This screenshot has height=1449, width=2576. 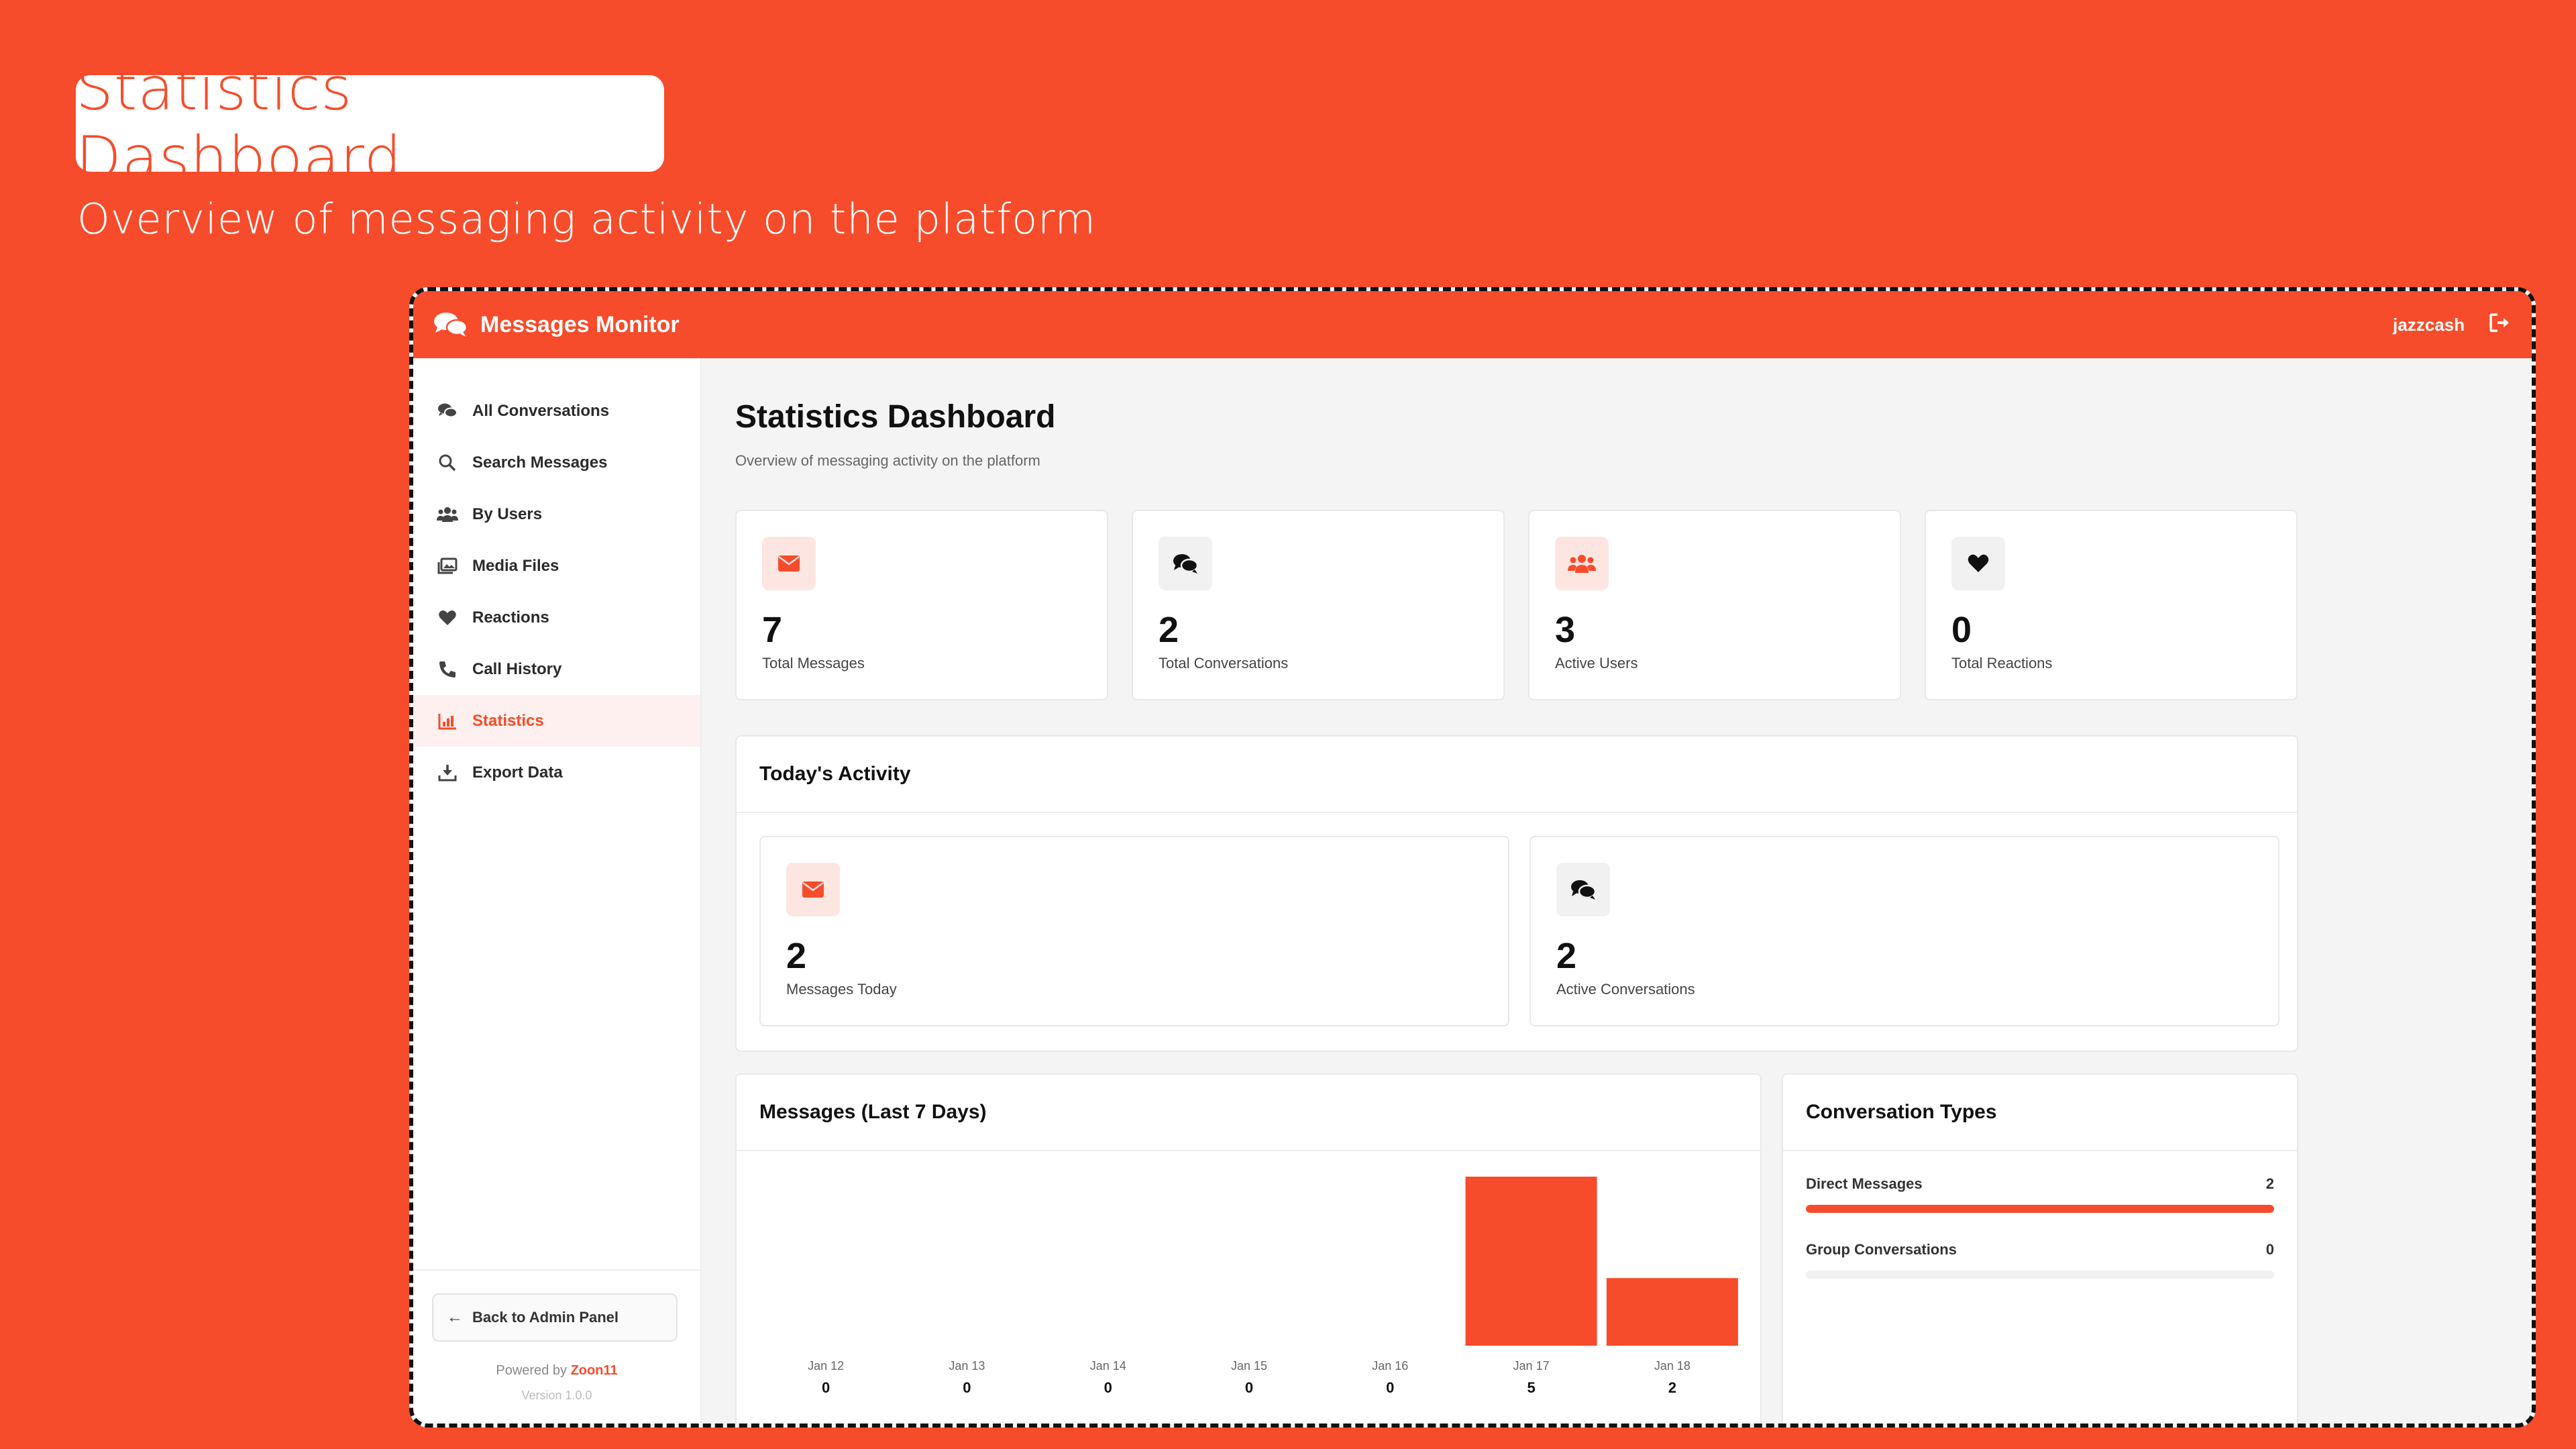 What do you see at coordinates (556, 721) in the screenshot?
I see `sidebar-item-statistics: Statistics` at bounding box center [556, 721].